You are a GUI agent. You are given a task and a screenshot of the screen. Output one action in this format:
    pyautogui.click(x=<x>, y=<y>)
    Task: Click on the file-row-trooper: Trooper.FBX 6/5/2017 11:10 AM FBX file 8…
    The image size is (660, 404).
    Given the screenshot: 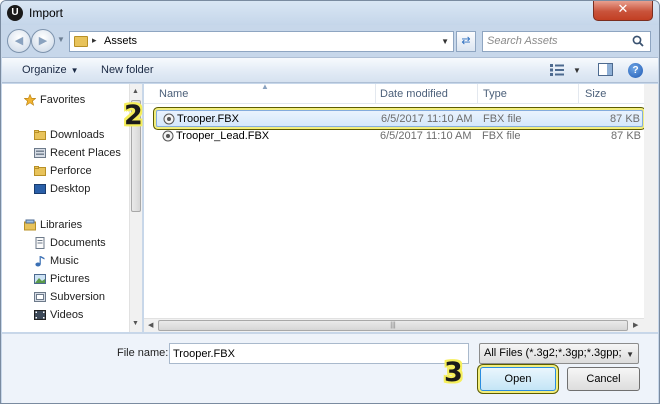 What is the action you would take?
    pyautogui.click(x=399, y=118)
    